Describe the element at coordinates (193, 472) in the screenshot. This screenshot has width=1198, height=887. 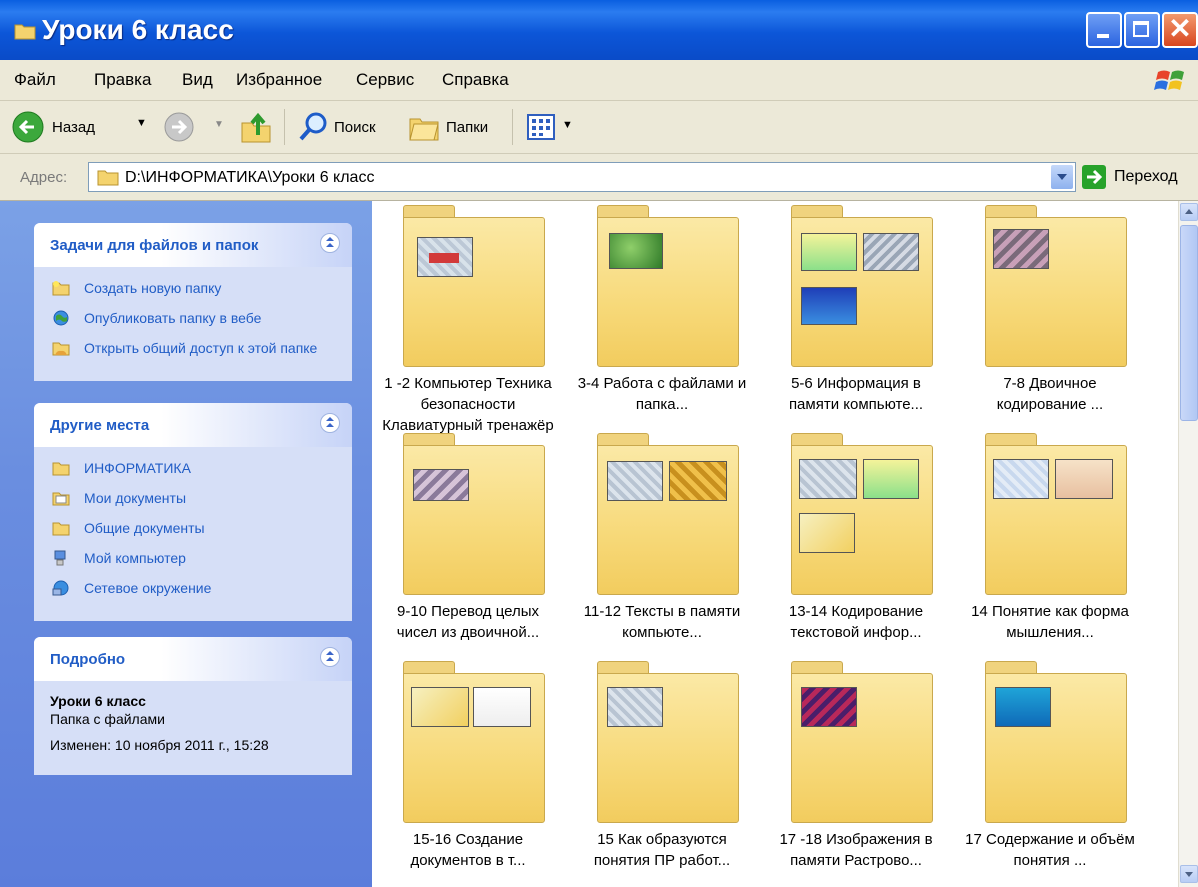
I see `place-informatika: ИНФОРМАТИКА` at that location.